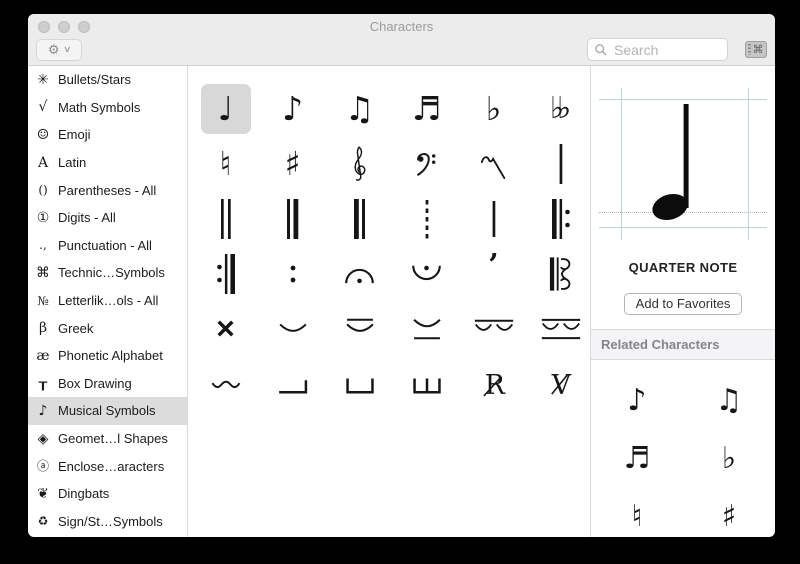 This screenshot has height=564, width=800. What do you see at coordinates (426, 163) in the screenshot?
I see `grid-cell-bass-clef` at bounding box center [426, 163].